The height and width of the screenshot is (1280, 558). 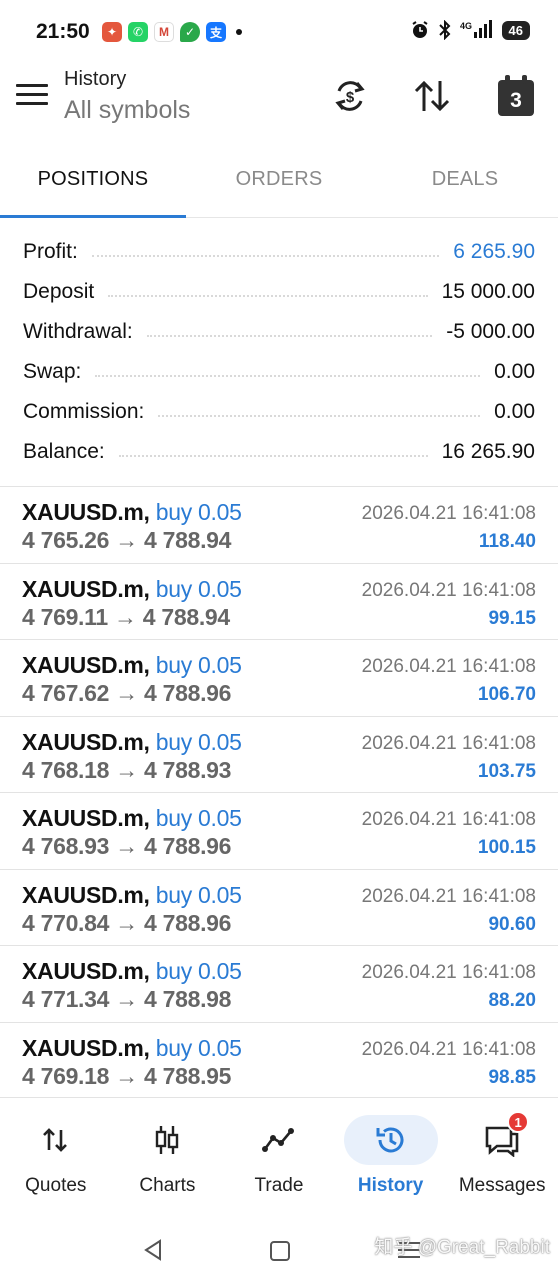 I want to click on position-profit: 99.15, so click(x=512, y=618).